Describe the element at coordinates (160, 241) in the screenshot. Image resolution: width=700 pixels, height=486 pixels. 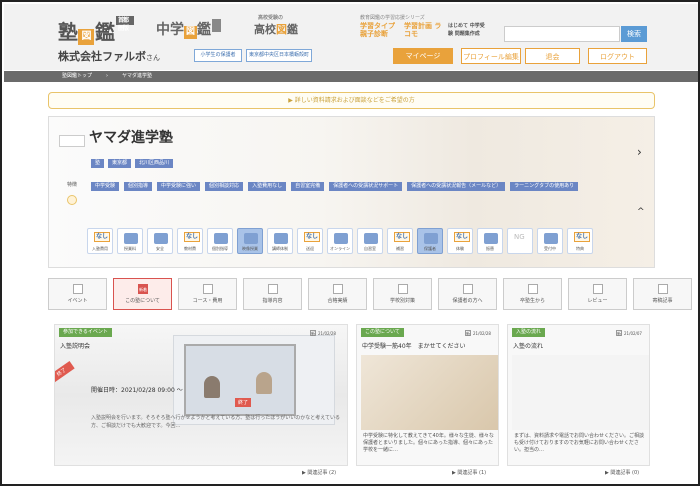
I see `facility-icon: 安全` at that location.